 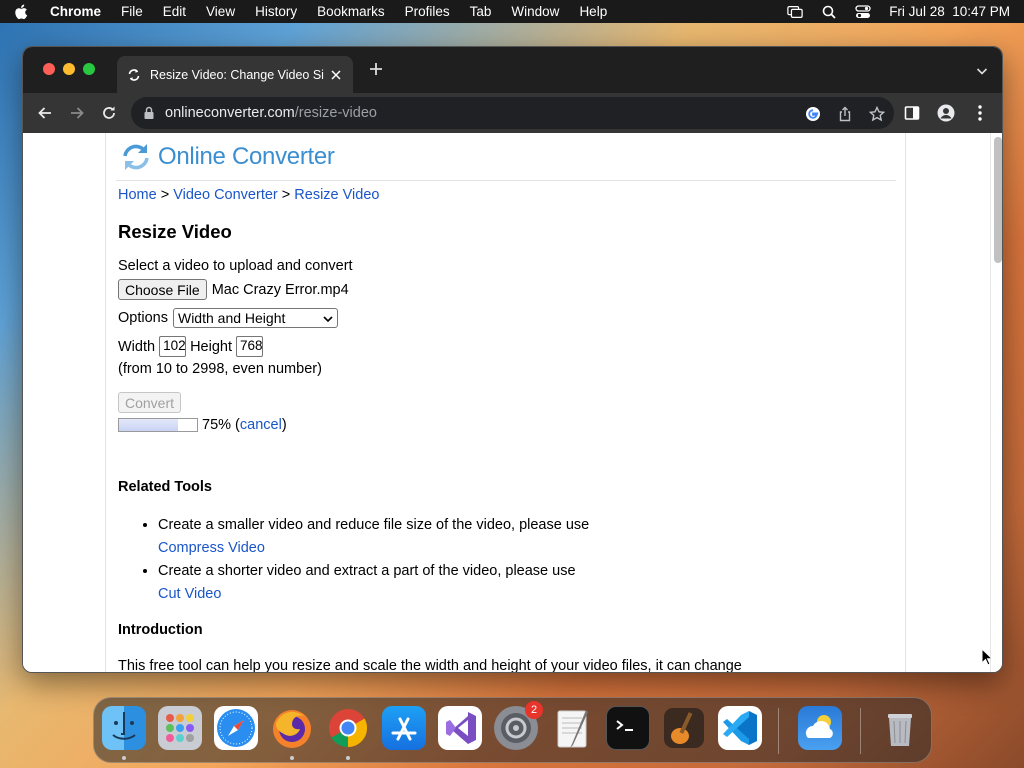 What do you see at coordinates (900, 728) in the screenshot?
I see `trash-icon` at bounding box center [900, 728].